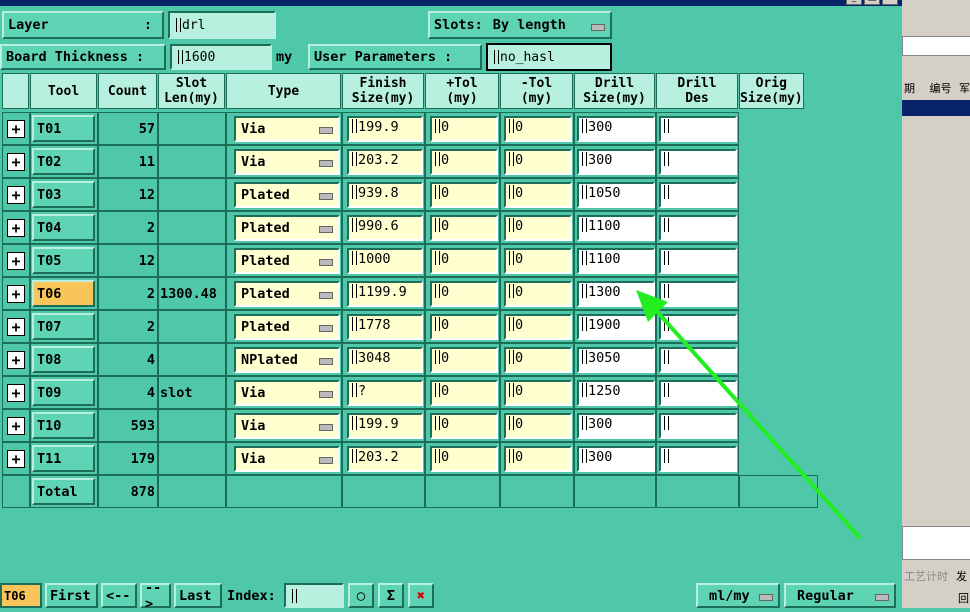 The width and height of the screenshot is (970, 612). I want to click on bg-table-header: 期 编号 军, so click(936, 90).